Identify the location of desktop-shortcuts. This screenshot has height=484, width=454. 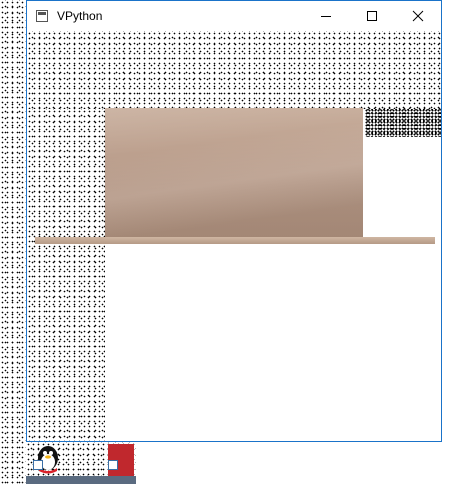
(81, 463).